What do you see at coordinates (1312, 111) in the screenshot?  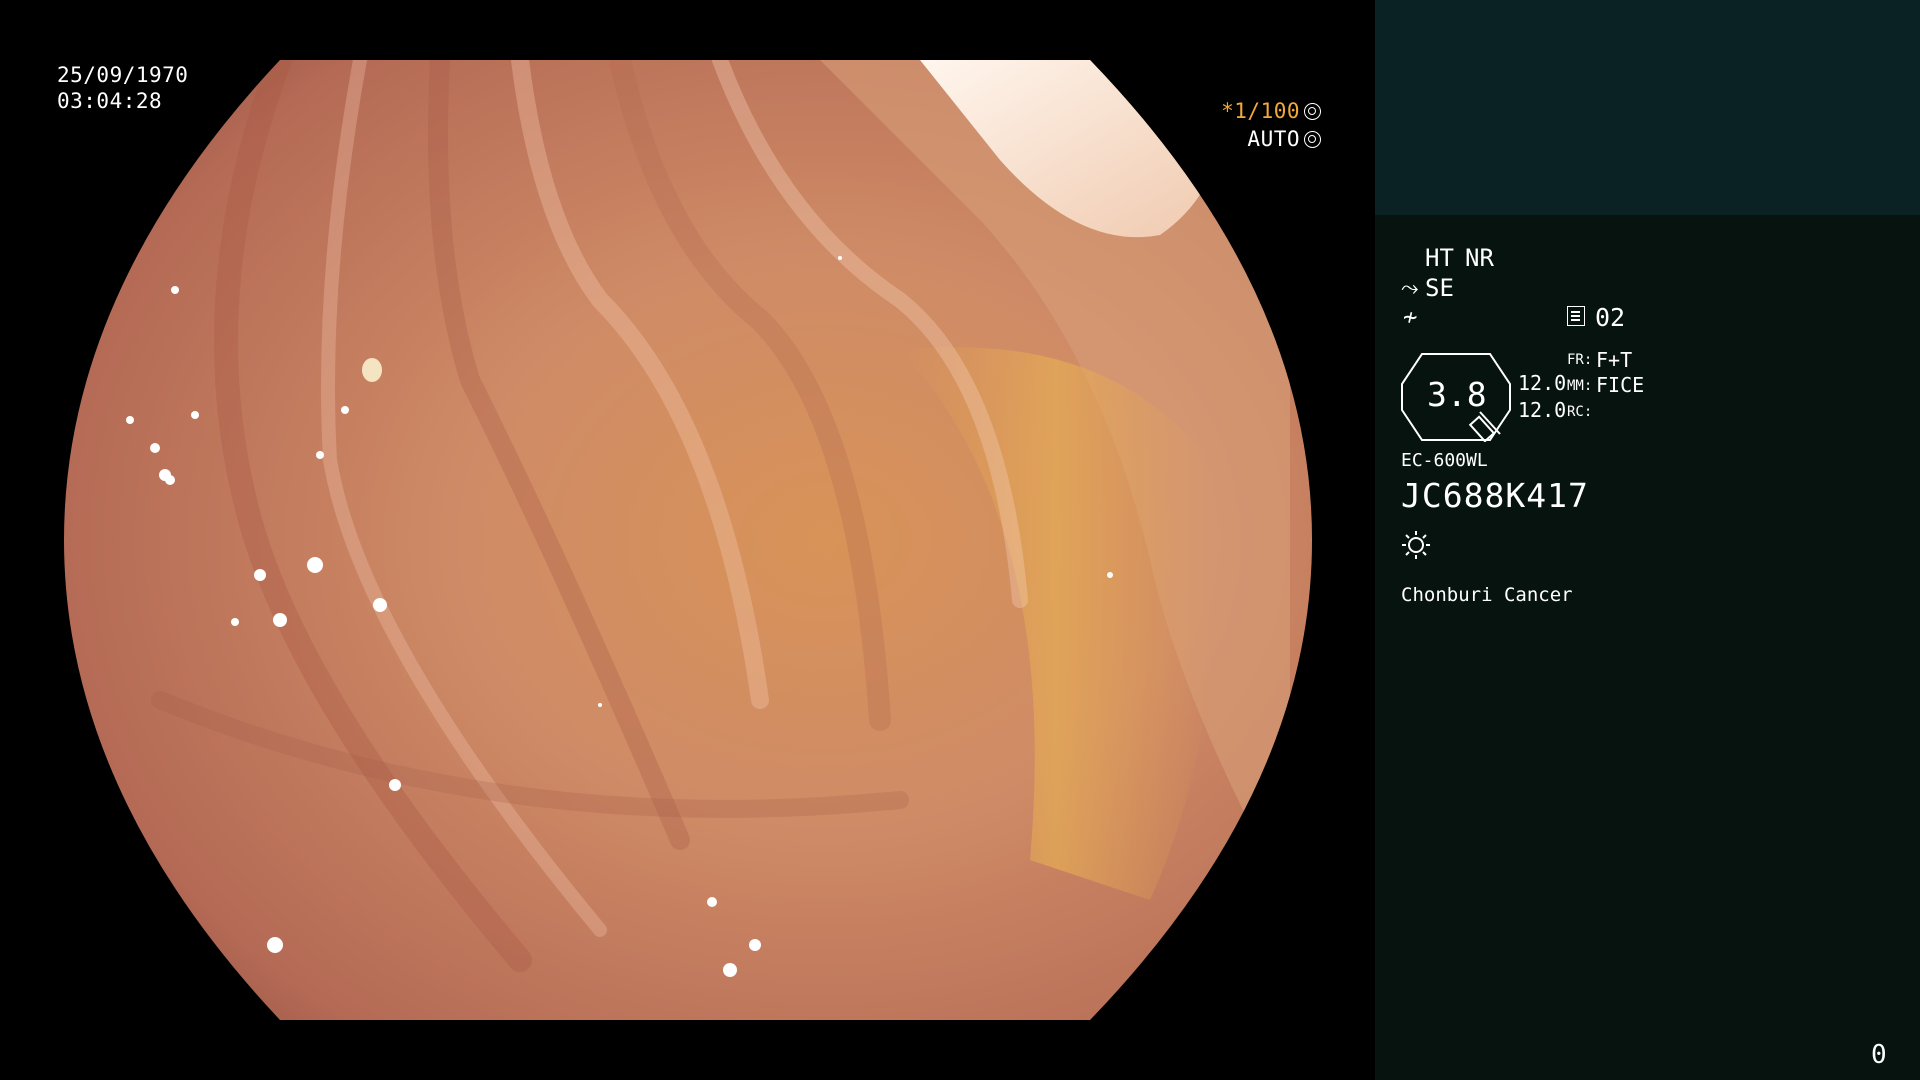 I see `shutter-icon` at bounding box center [1312, 111].